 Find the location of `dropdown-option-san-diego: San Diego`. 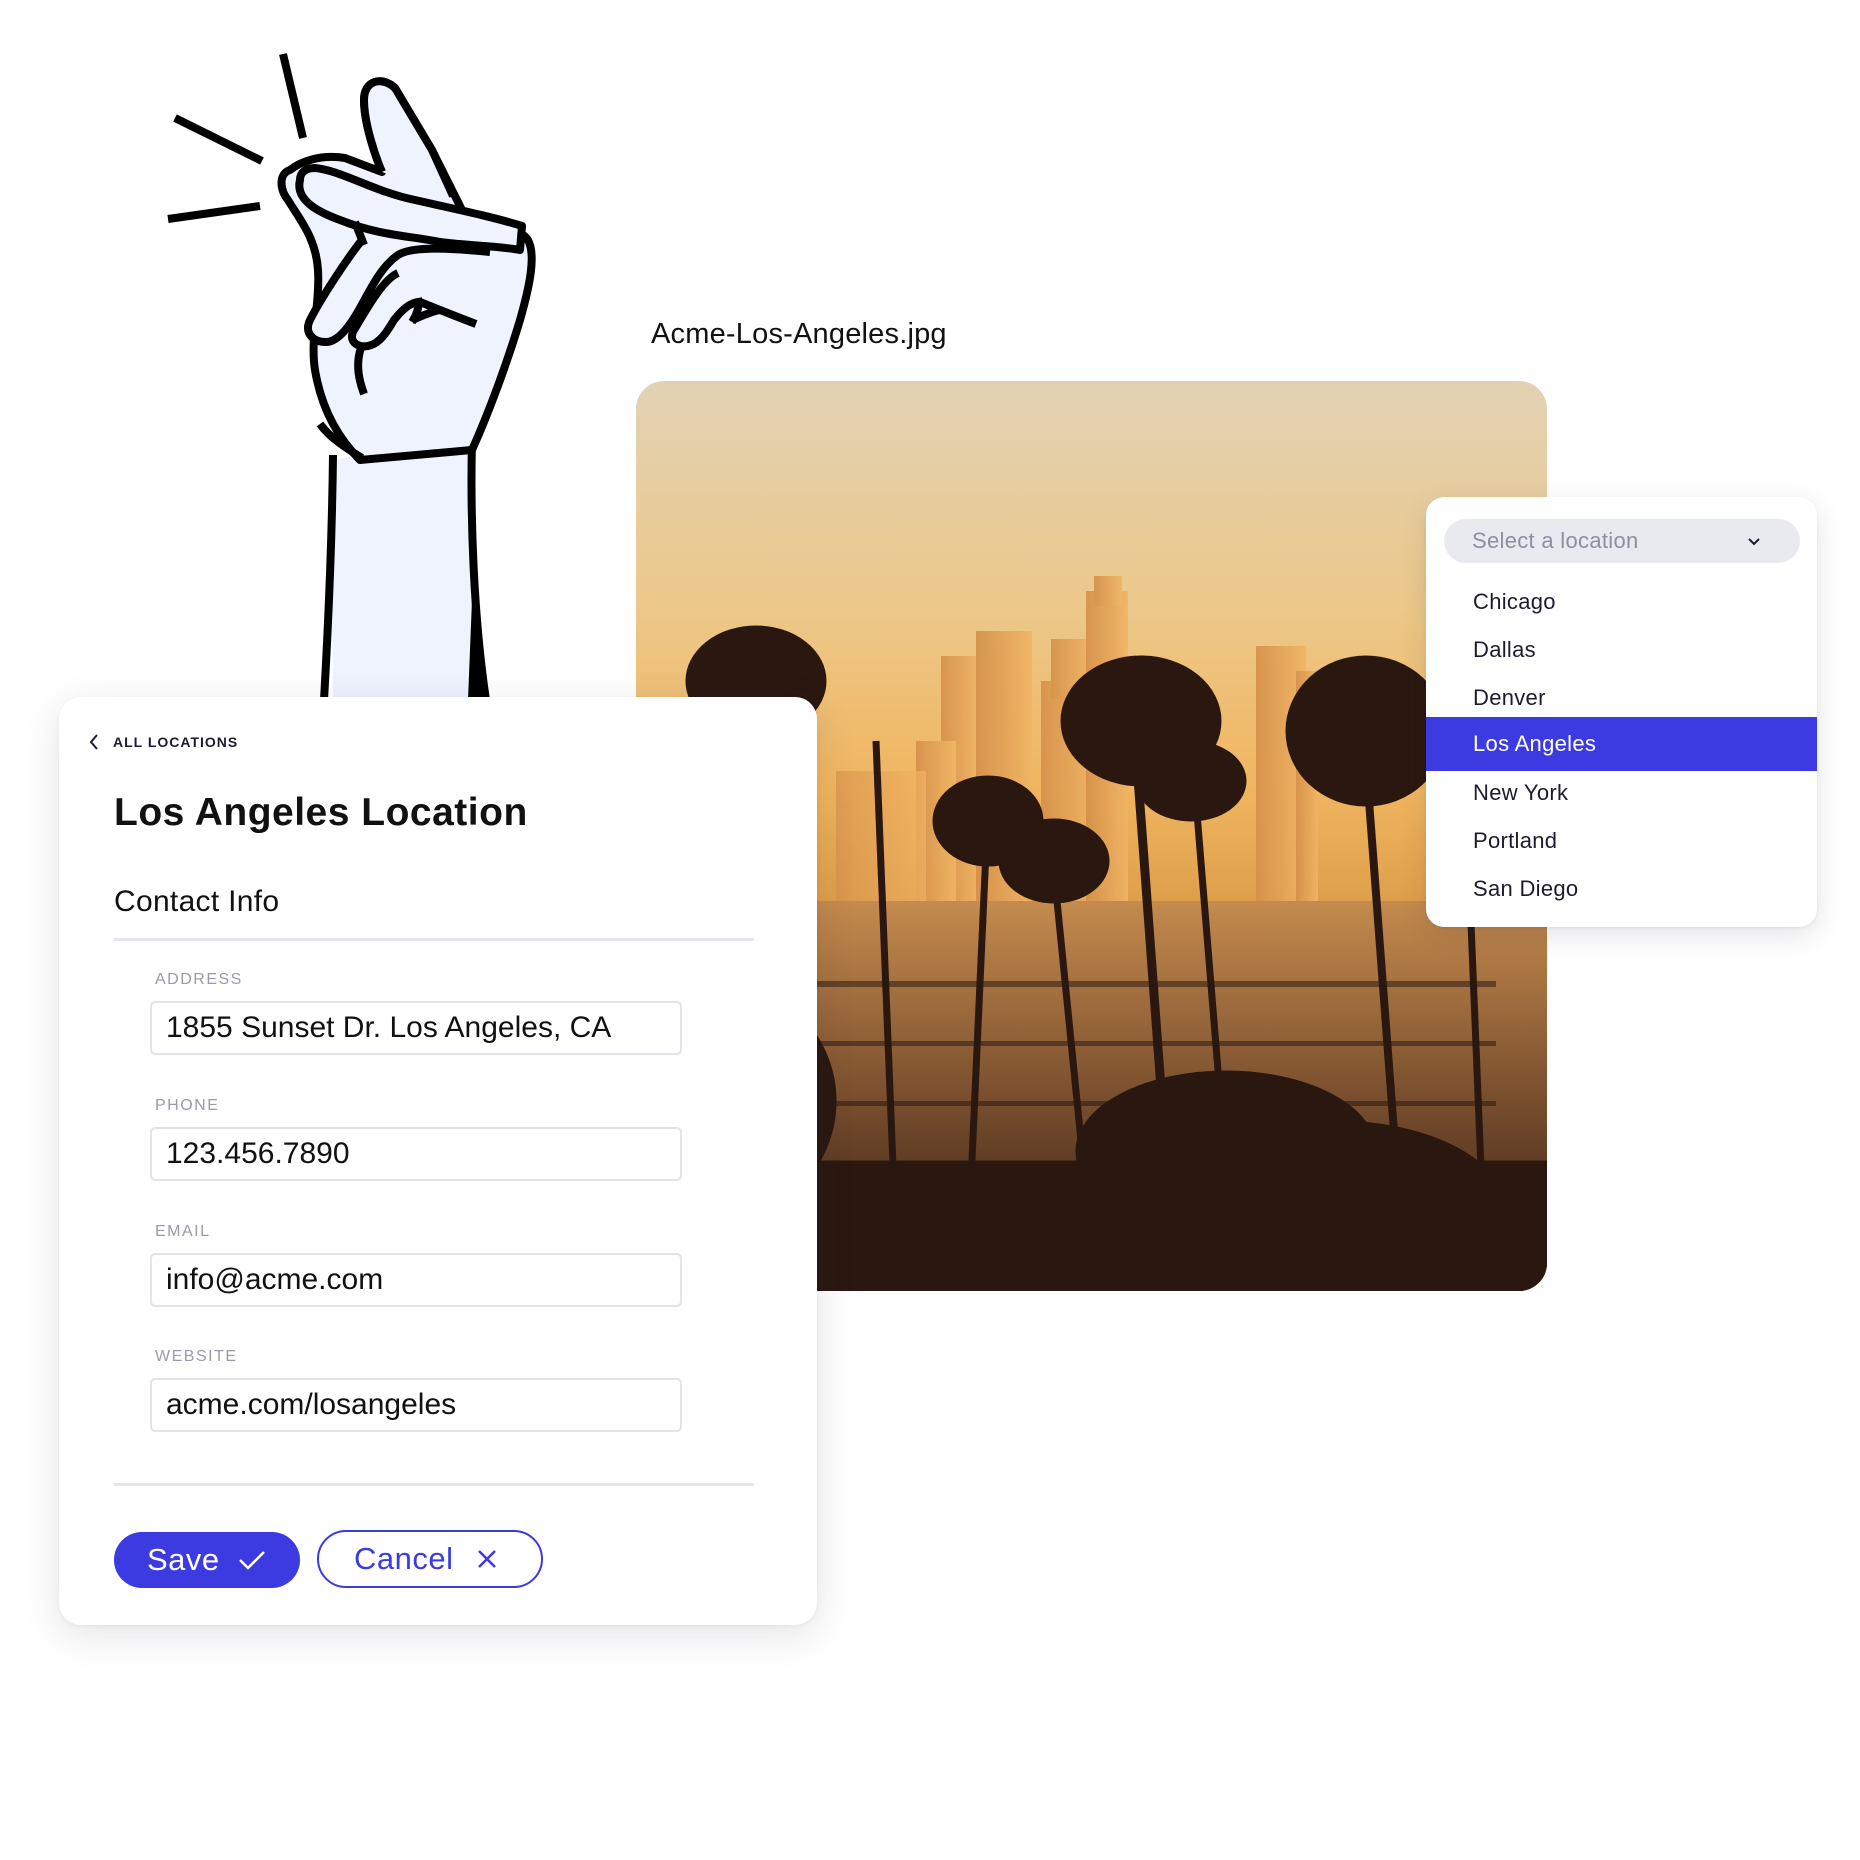

dropdown-option-san-diego: San Diego is located at coordinates (1621, 889).